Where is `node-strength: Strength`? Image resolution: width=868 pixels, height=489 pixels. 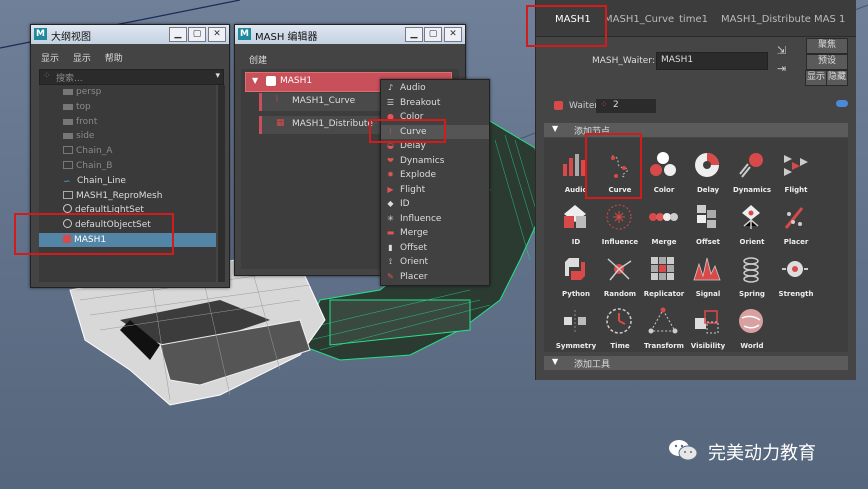 node-strength: Strength is located at coordinates (796, 277).